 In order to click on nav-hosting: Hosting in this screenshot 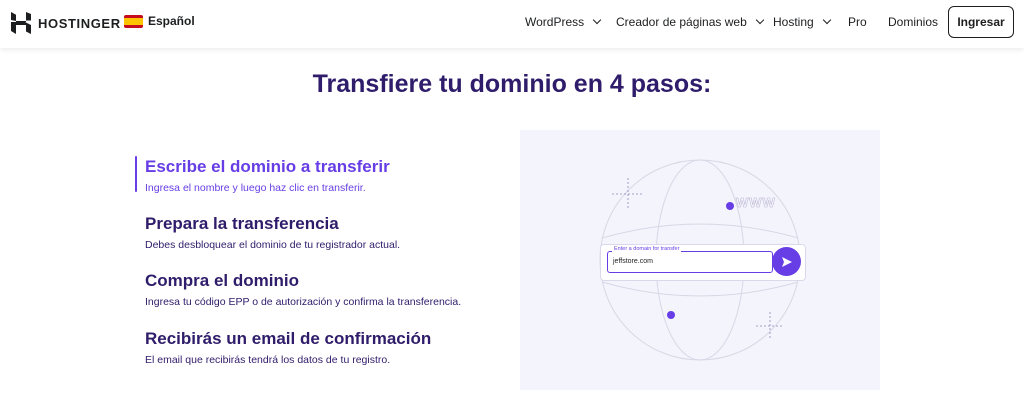, I will do `click(802, 22)`.